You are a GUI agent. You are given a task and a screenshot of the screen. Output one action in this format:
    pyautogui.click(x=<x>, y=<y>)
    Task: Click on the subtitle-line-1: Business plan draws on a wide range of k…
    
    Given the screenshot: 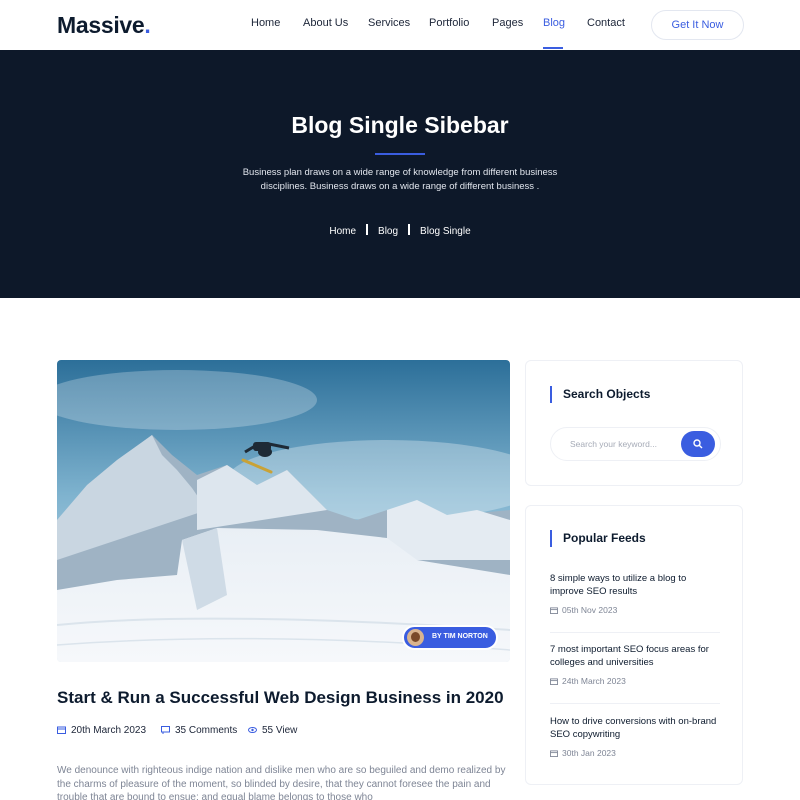 What is the action you would take?
    pyautogui.click(x=400, y=172)
    